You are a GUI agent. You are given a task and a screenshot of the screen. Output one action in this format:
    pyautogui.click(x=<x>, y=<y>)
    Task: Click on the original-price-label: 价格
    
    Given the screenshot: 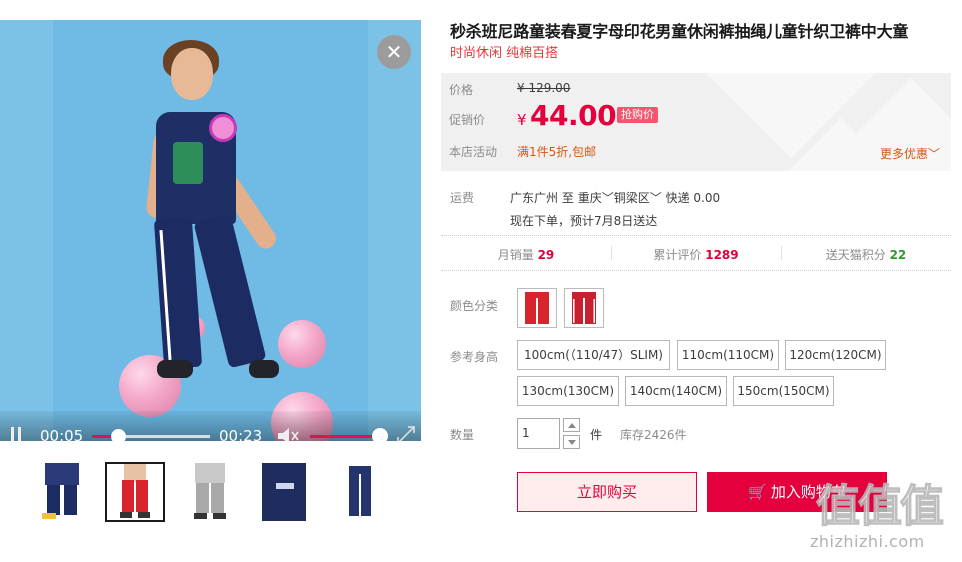 What is the action you would take?
    pyautogui.click(x=461, y=90)
    